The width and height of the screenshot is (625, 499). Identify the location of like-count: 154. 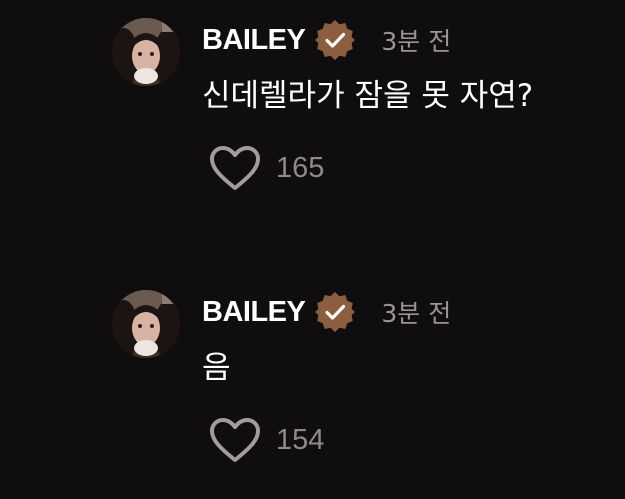
(300, 439).